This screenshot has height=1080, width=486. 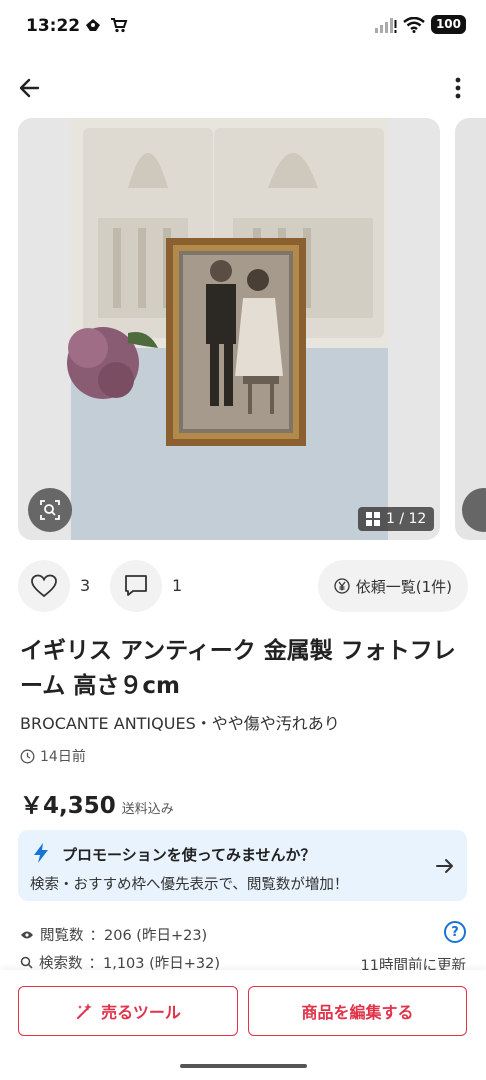 I want to click on status-icons-left, so click(x=106, y=25).